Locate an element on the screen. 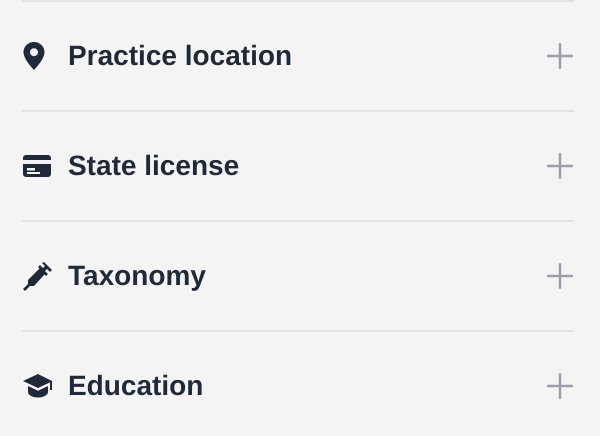 The image size is (600, 436). section-title: Education is located at coordinates (136, 386).